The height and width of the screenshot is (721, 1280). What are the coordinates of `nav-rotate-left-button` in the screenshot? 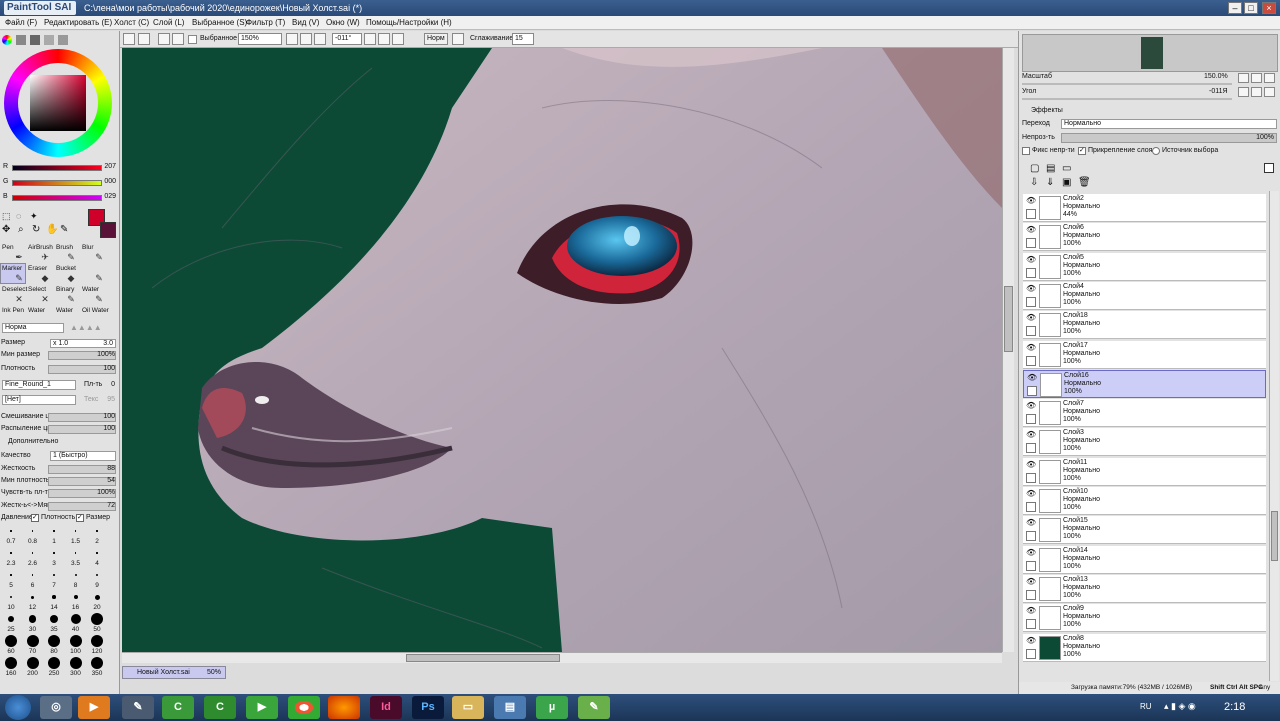 It's located at (1243, 92).